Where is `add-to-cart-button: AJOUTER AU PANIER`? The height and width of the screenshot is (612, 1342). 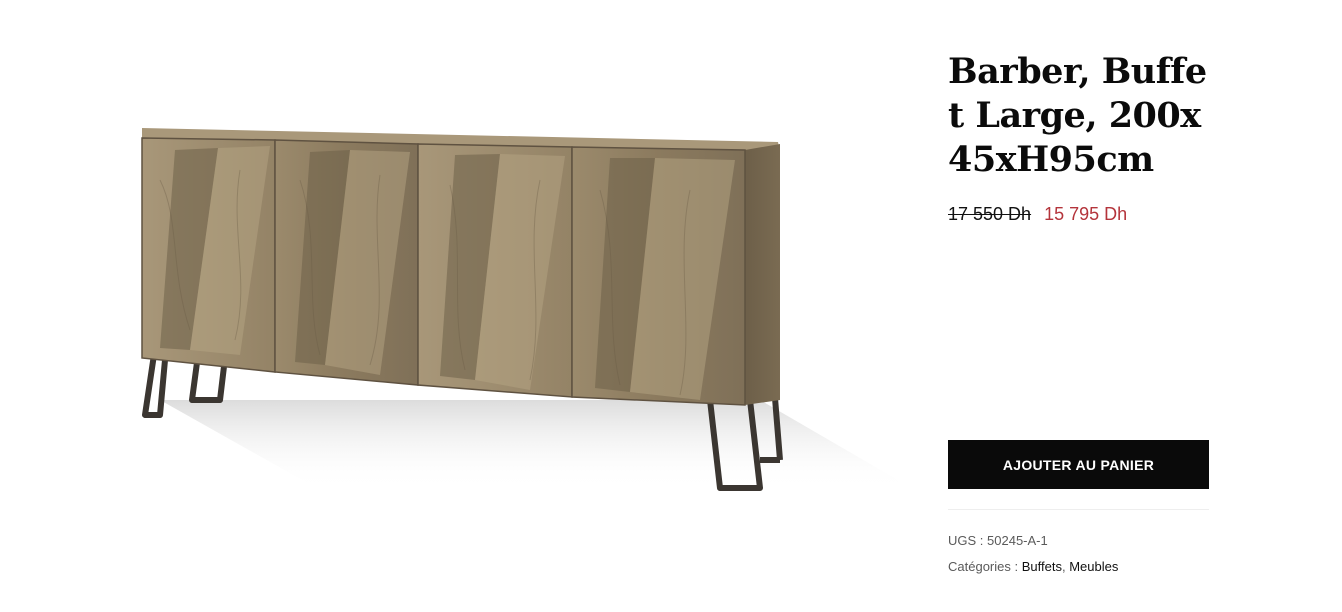 add-to-cart-button: AJOUTER AU PANIER is located at coordinates (1078, 464).